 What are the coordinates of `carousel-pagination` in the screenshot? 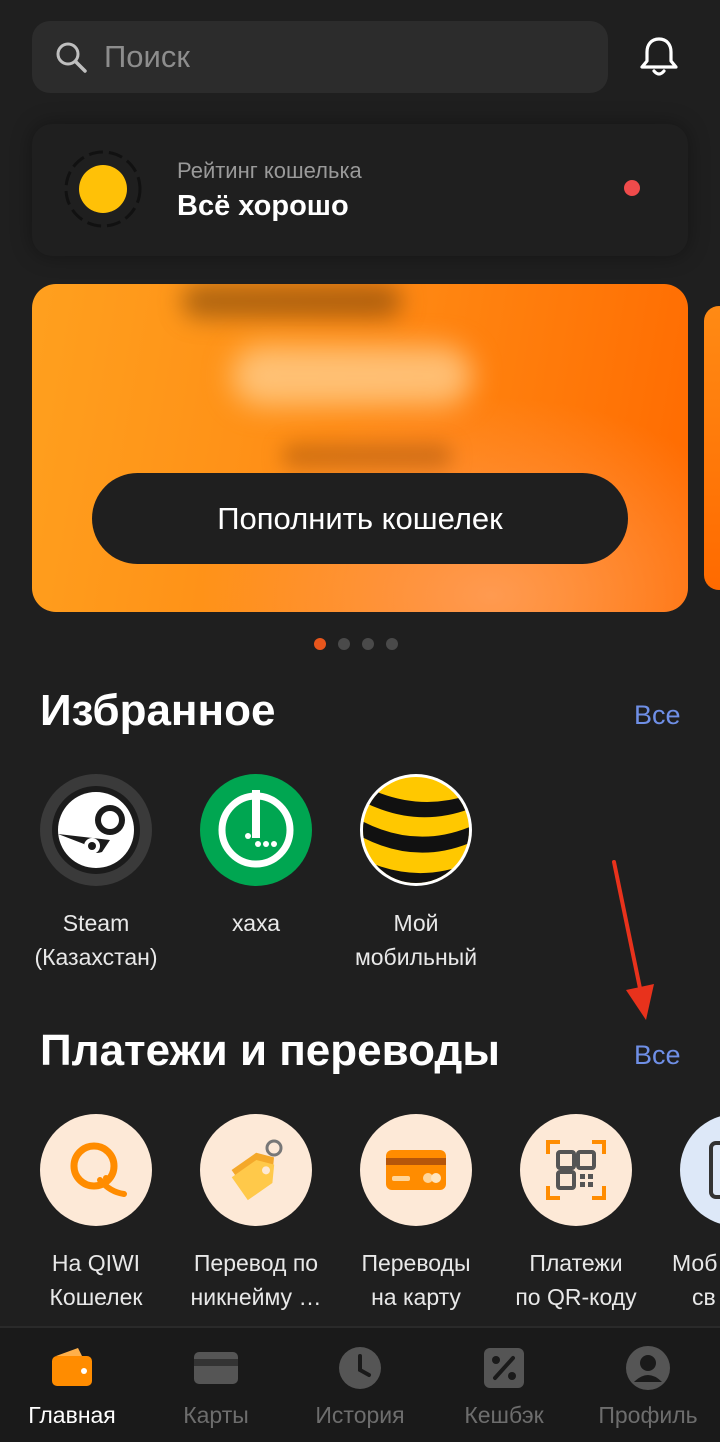 It's located at (356, 644).